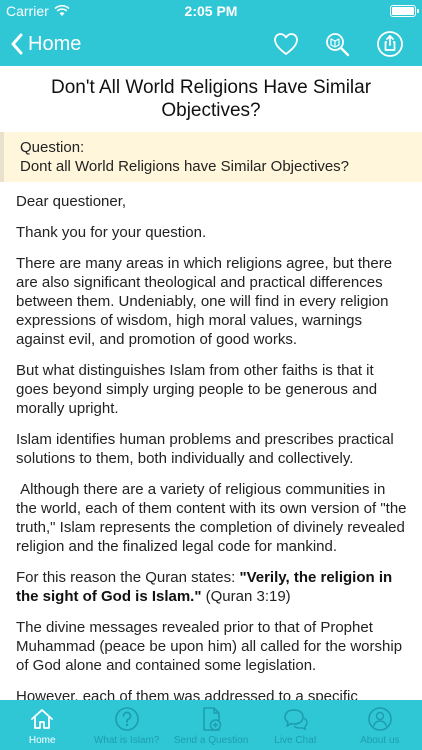 This screenshot has height=750, width=422. I want to click on back-label: Home, so click(55, 43).